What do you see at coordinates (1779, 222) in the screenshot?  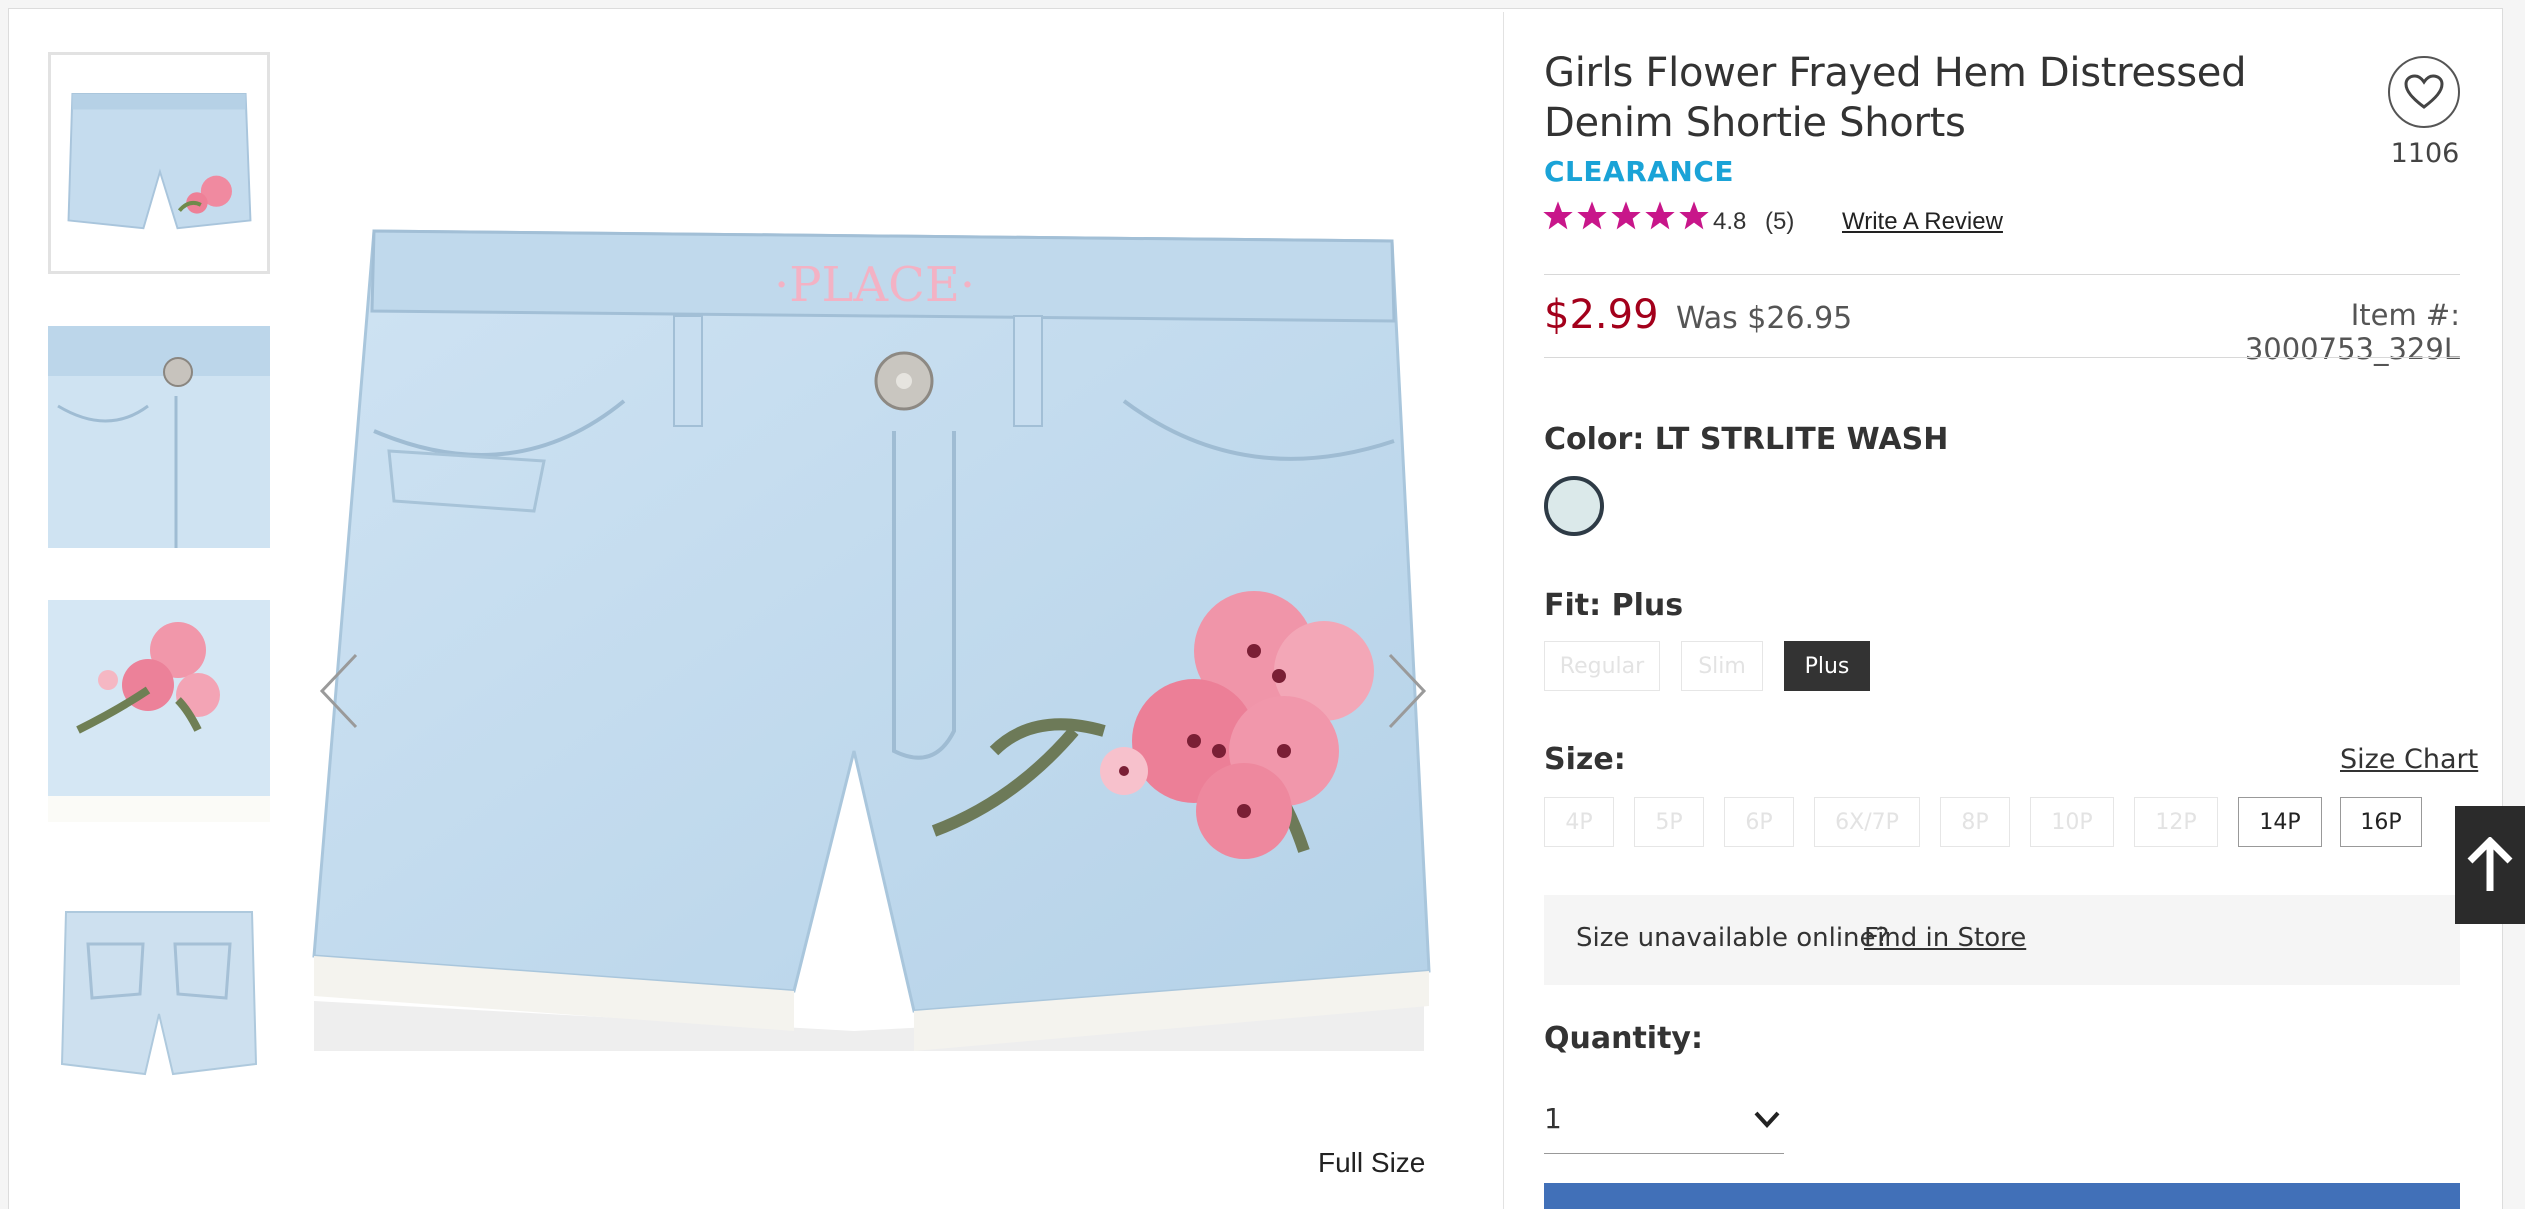 I see `review-count: (5)` at bounding box center [1779, 222].